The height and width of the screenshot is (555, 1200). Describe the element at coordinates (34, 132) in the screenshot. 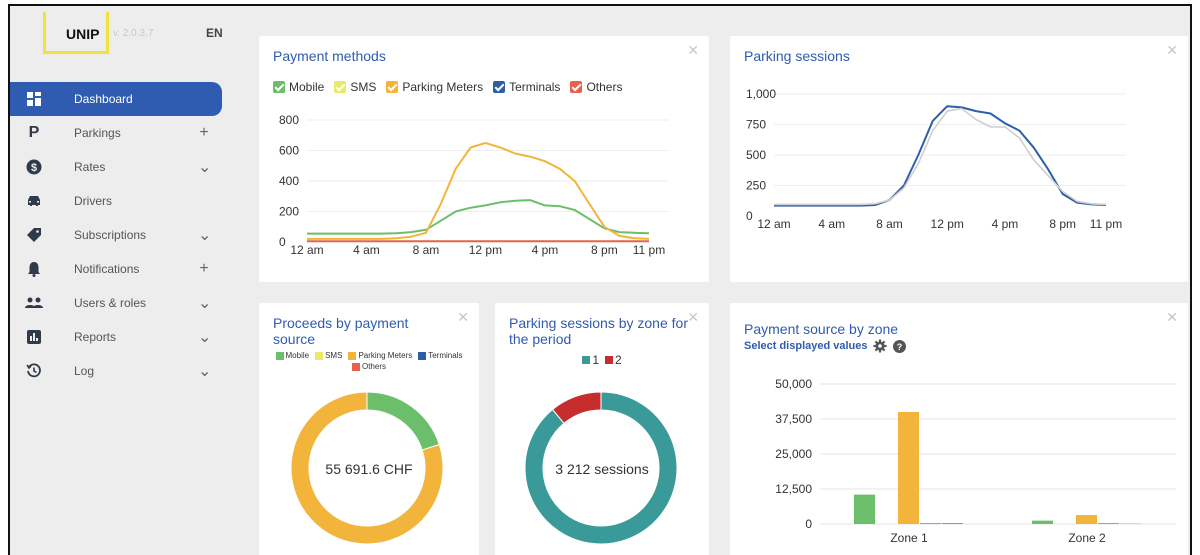

I see `parking-icon: P` at that location.